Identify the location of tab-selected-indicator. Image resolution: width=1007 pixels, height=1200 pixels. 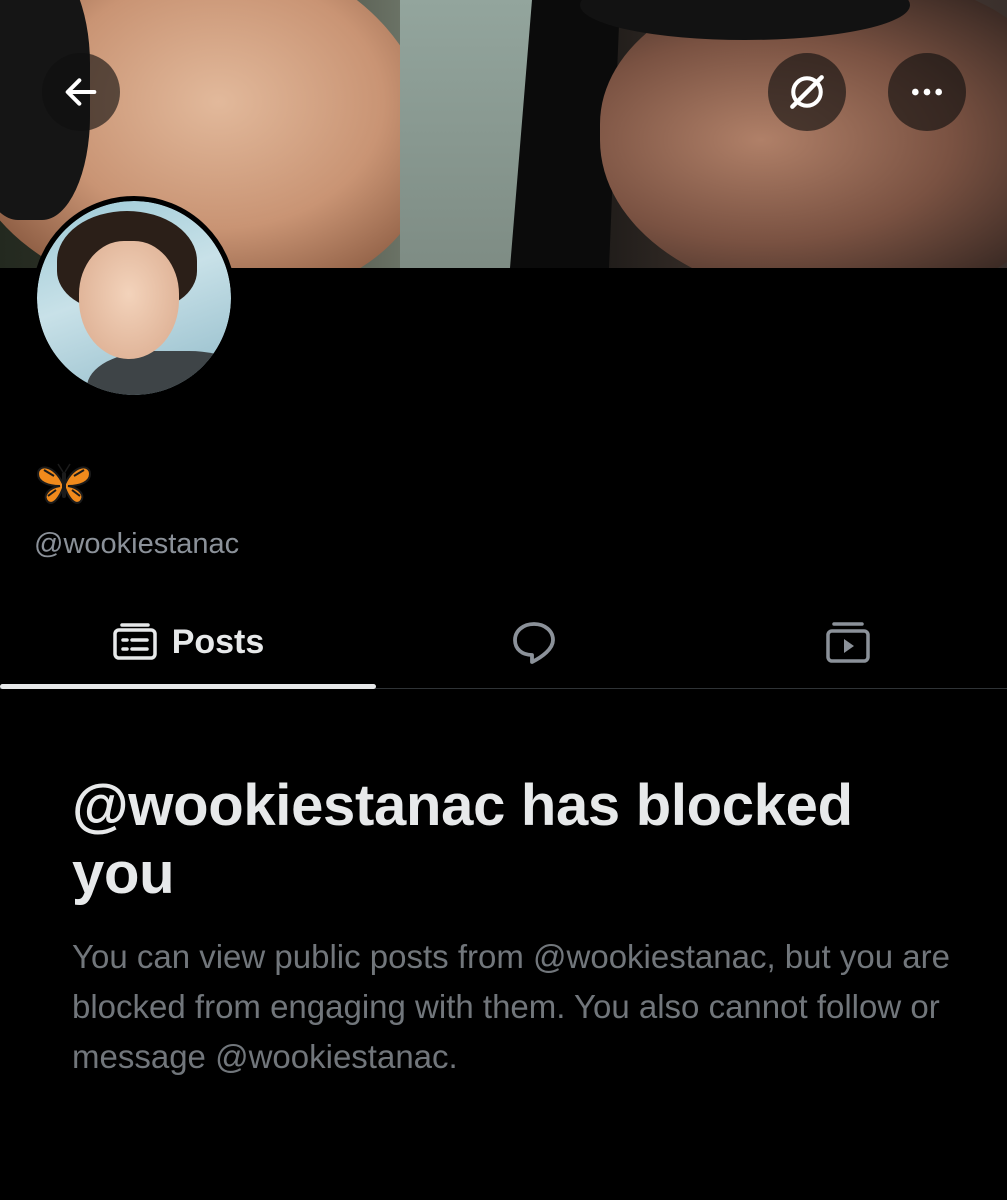
(188, 686).